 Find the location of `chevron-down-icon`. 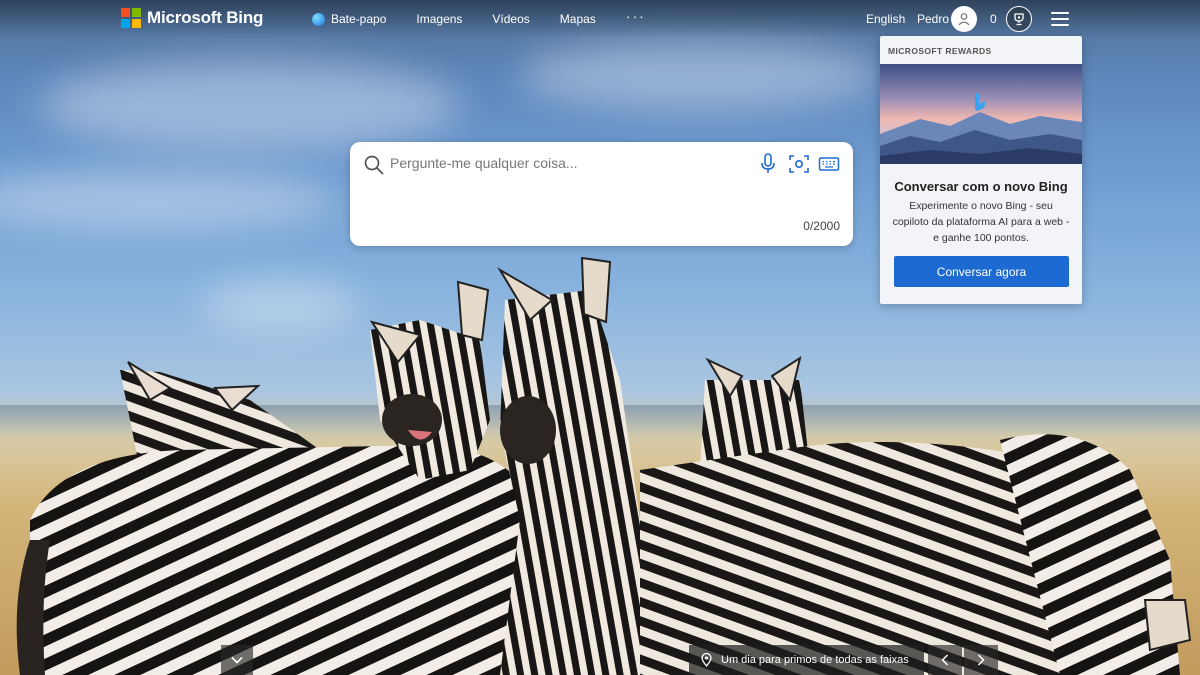

chevron-down-icon is located at coordinates (237, 660).